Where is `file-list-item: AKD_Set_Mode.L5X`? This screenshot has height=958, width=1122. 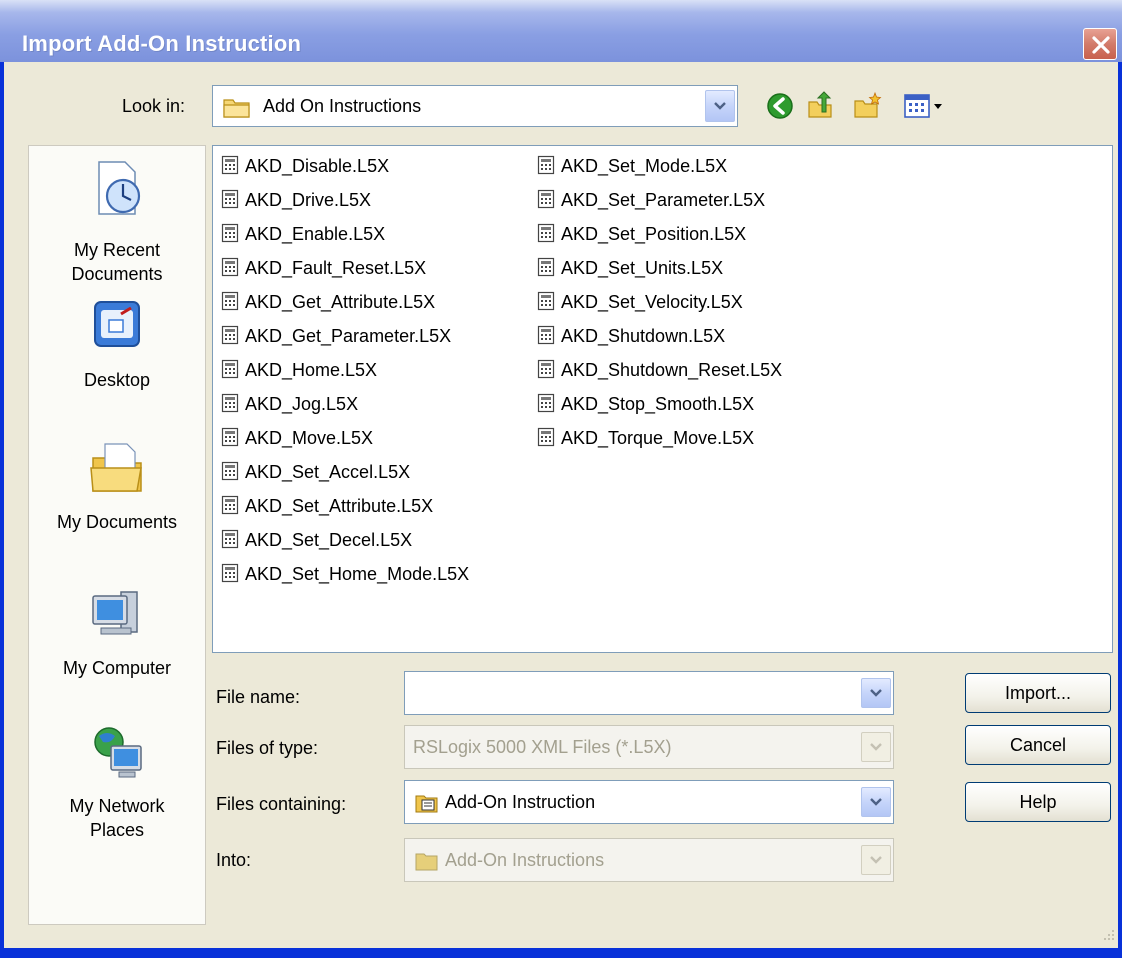
file-list-item: AKD_Set_Mode.L5X is located at coordinates (632, 166).